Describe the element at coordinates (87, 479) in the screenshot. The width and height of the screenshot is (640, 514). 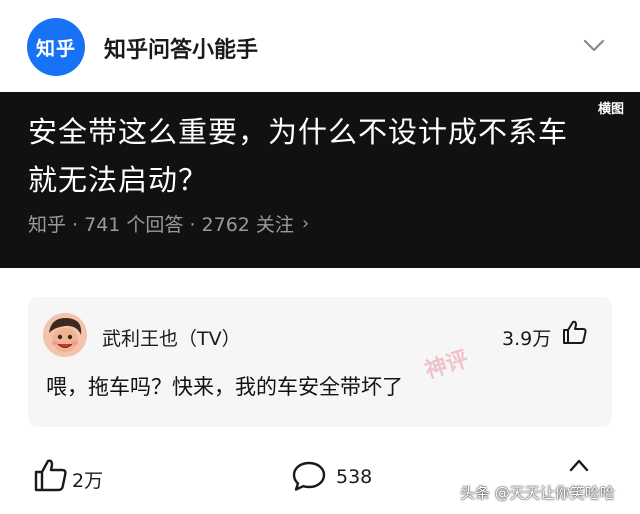
I see `like-count: 2万` at that location.